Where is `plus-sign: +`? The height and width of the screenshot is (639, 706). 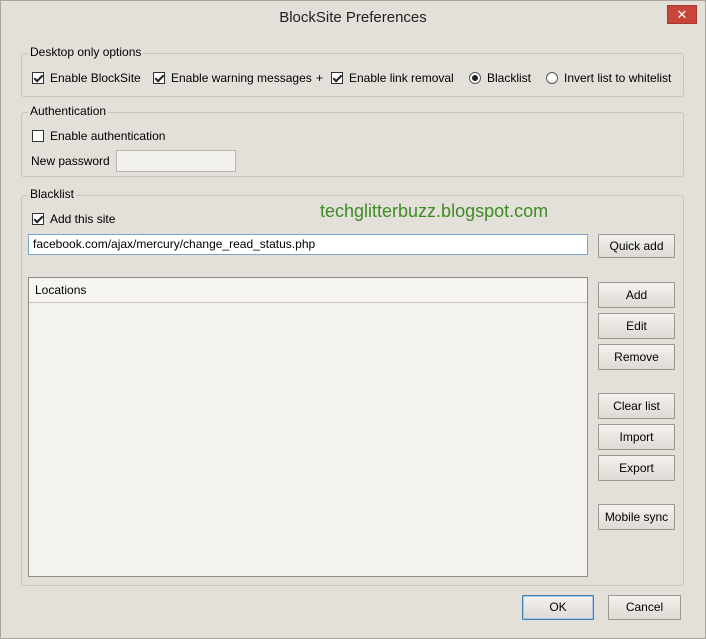 plus-sign: + is located at coordinates (320, 78).